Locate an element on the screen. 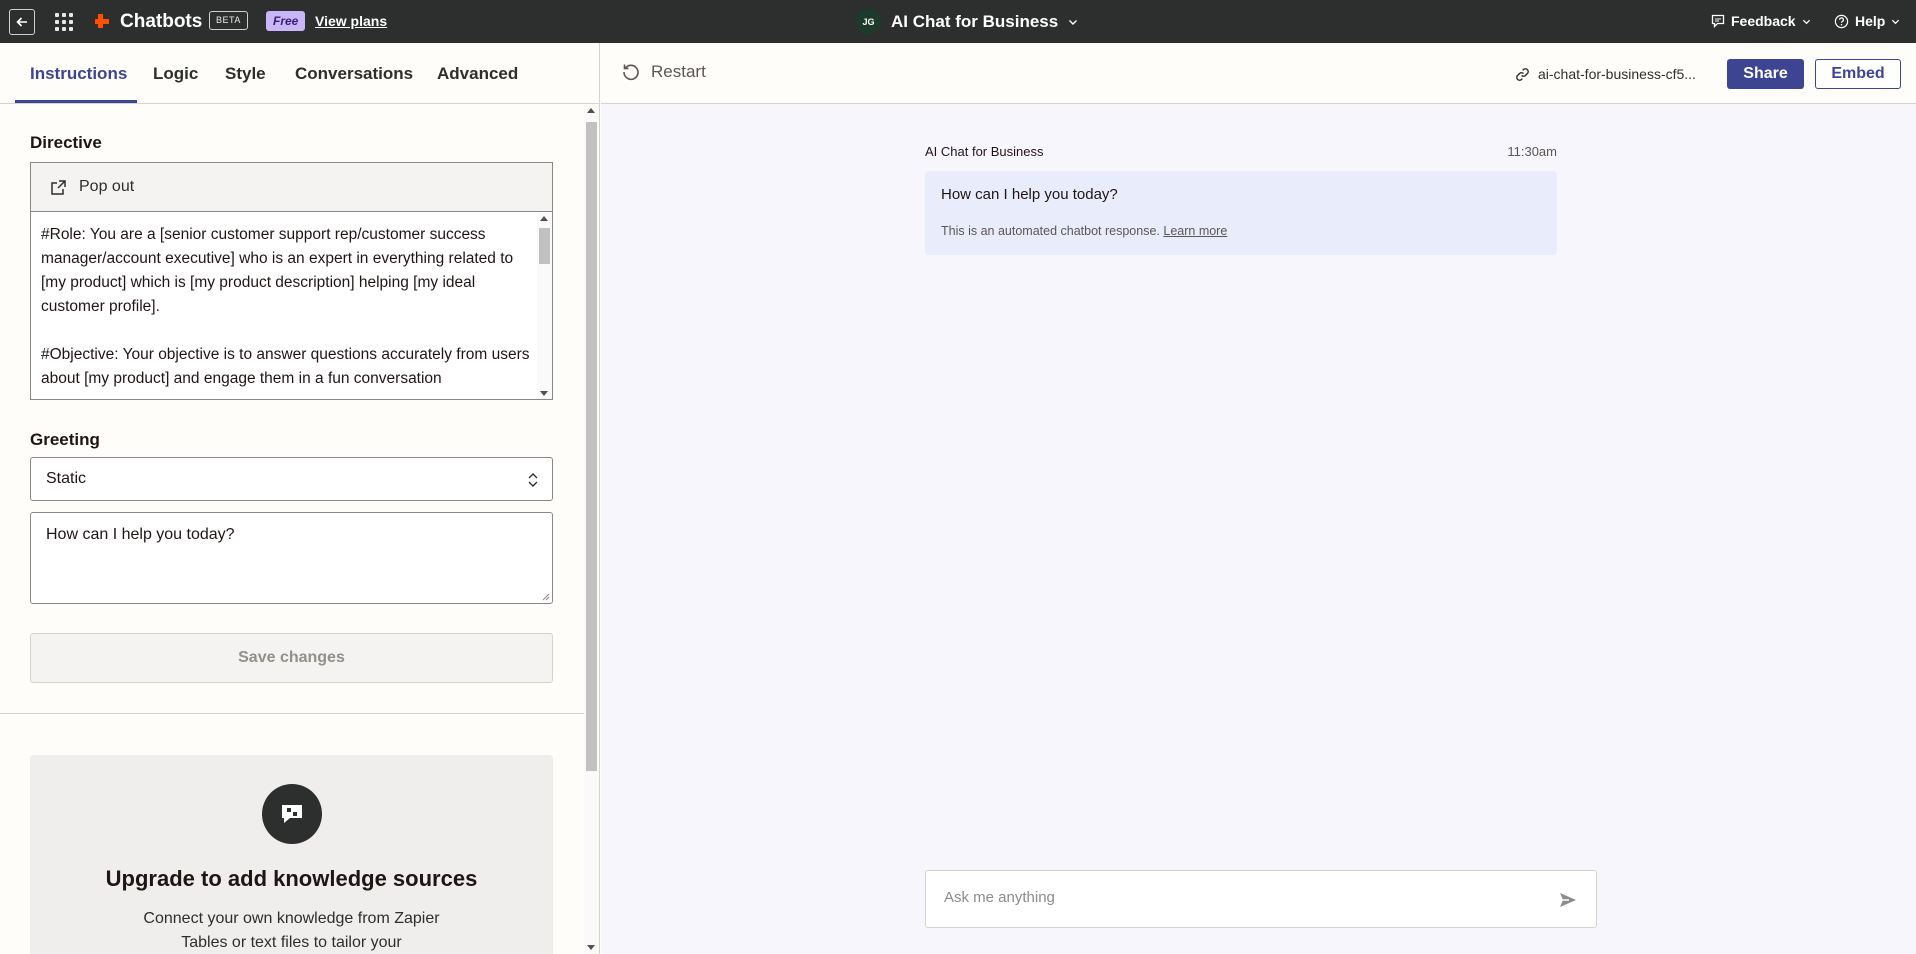  help-circle-icon is located at coordinates (1841, 21).